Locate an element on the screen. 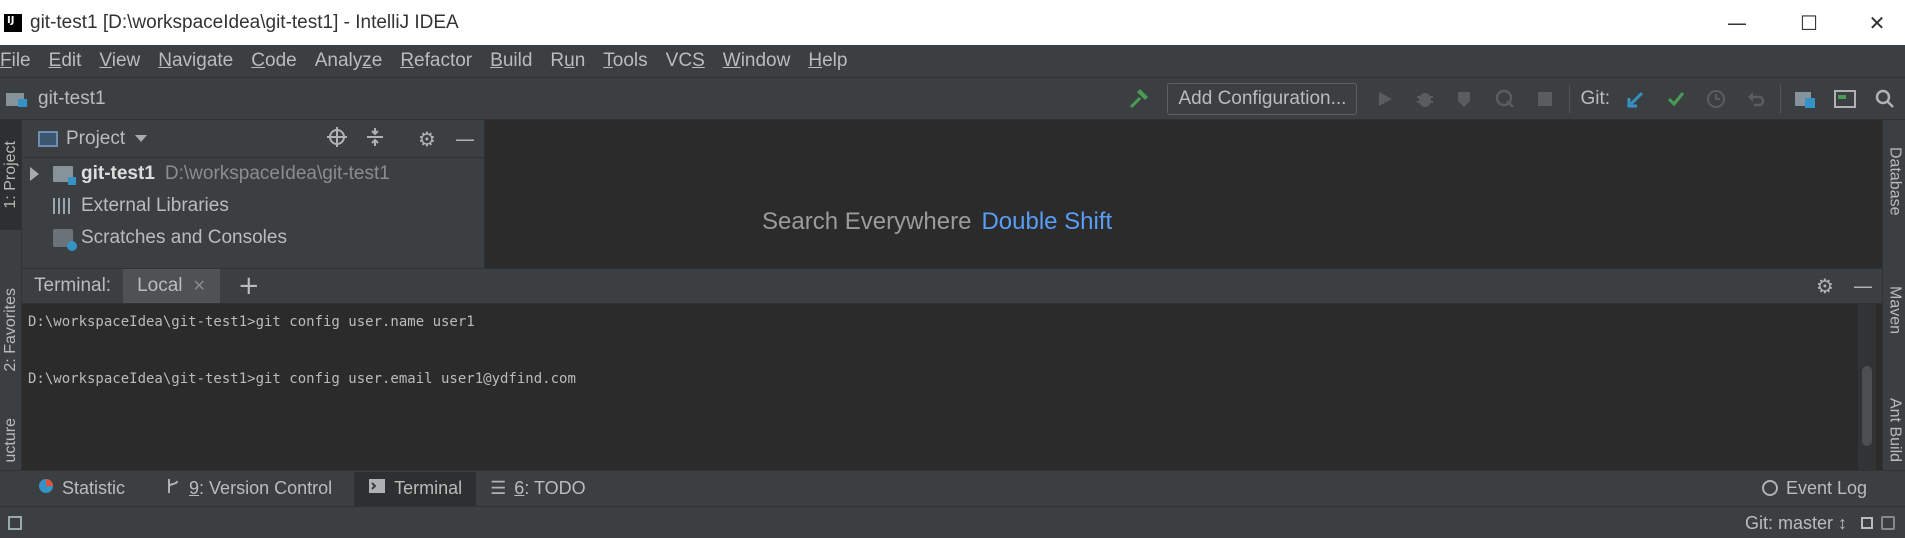  menu-item: Help is located at coordinates (827, 61).